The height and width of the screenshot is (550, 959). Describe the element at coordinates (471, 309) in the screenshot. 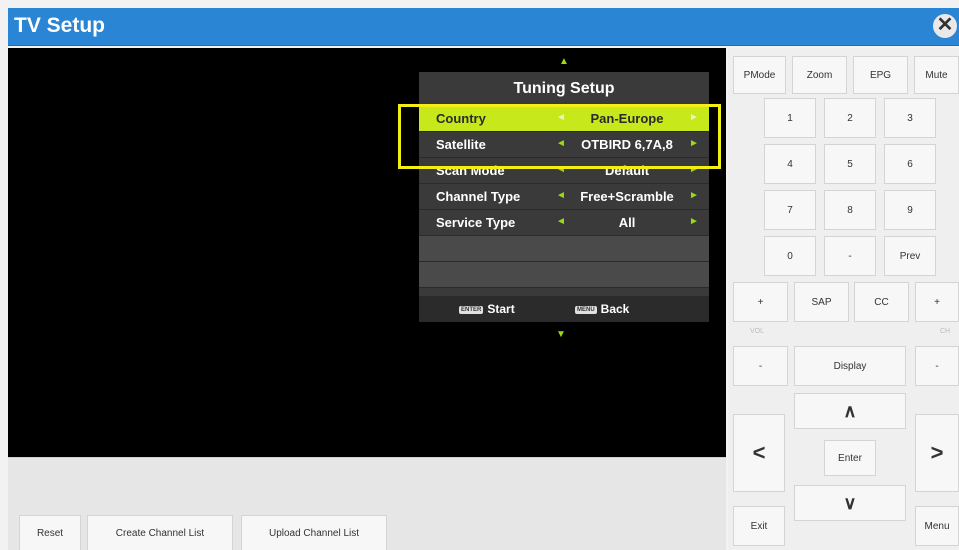

I see `enter-key-icon: ENTER` at that location.